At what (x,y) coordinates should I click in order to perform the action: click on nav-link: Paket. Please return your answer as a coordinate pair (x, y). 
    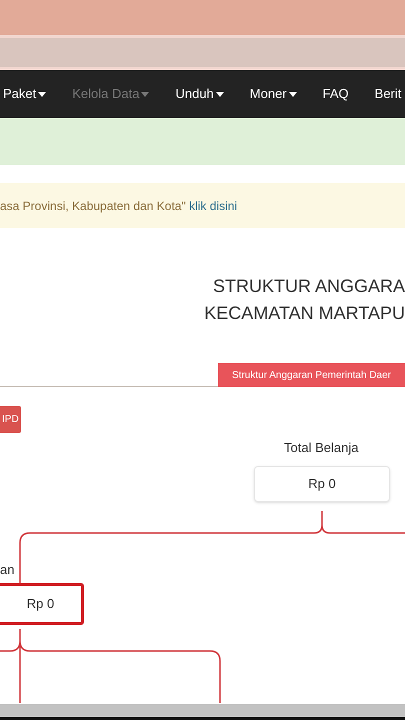
    Looking at the image, I should click on (24, 94).